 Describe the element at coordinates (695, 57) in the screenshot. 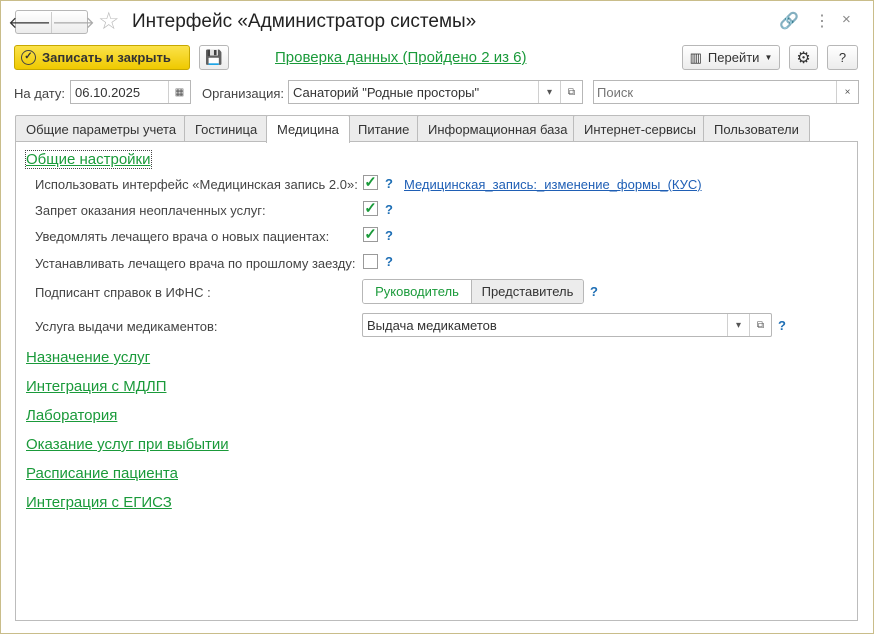

I see `panel-icon: ▥` at that location.